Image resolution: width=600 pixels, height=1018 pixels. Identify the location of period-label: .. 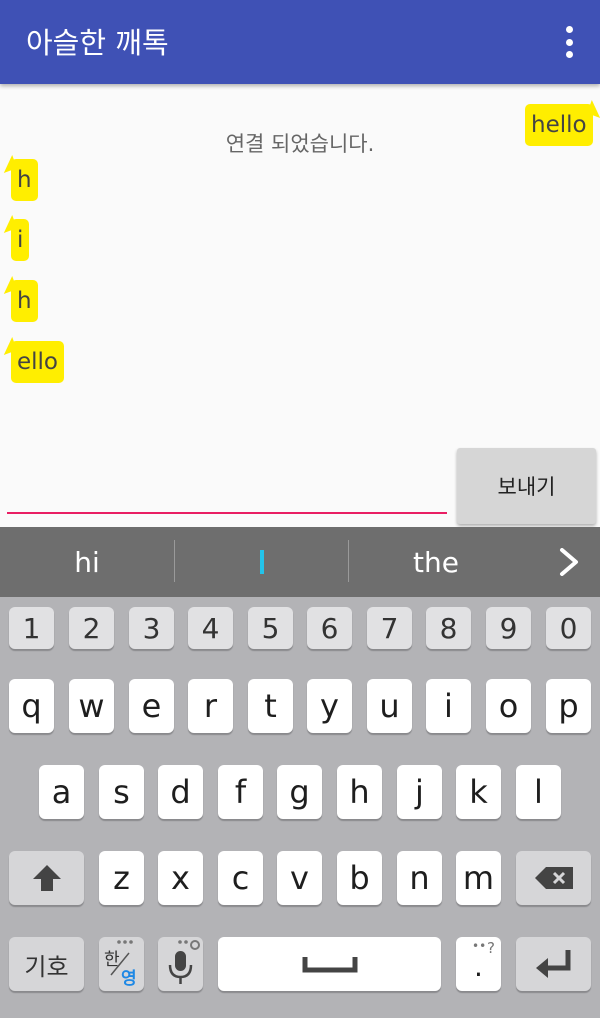
(478, 966).